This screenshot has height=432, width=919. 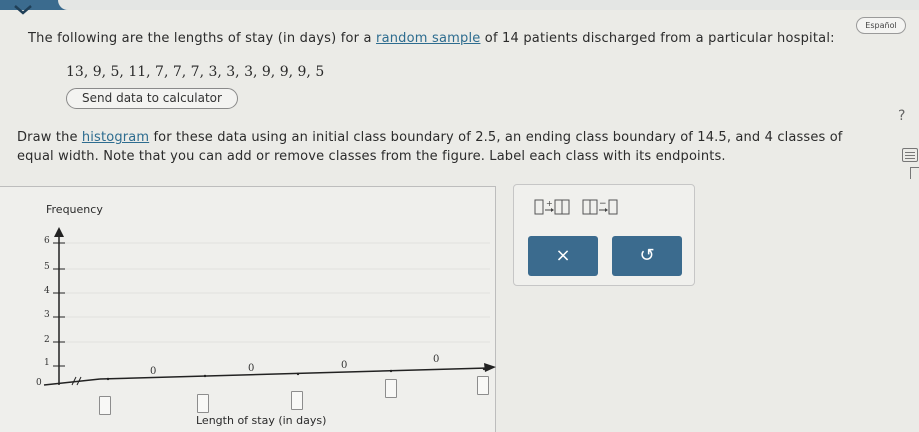 I want to click on random-sample-link: random sample, so click(x=428, y=38).